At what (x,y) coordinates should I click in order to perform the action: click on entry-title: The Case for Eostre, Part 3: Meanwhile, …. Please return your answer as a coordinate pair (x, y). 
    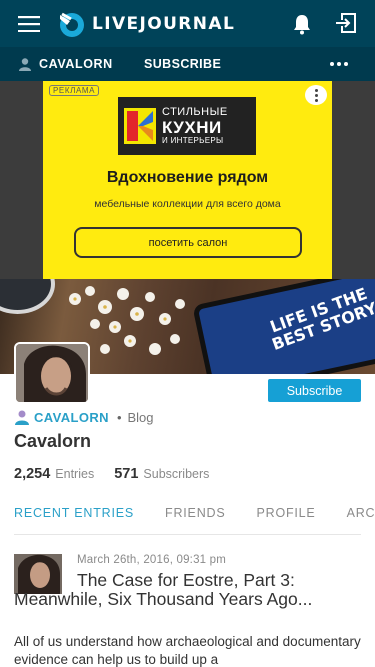
    Looking at the image, I should click on (187, 590).